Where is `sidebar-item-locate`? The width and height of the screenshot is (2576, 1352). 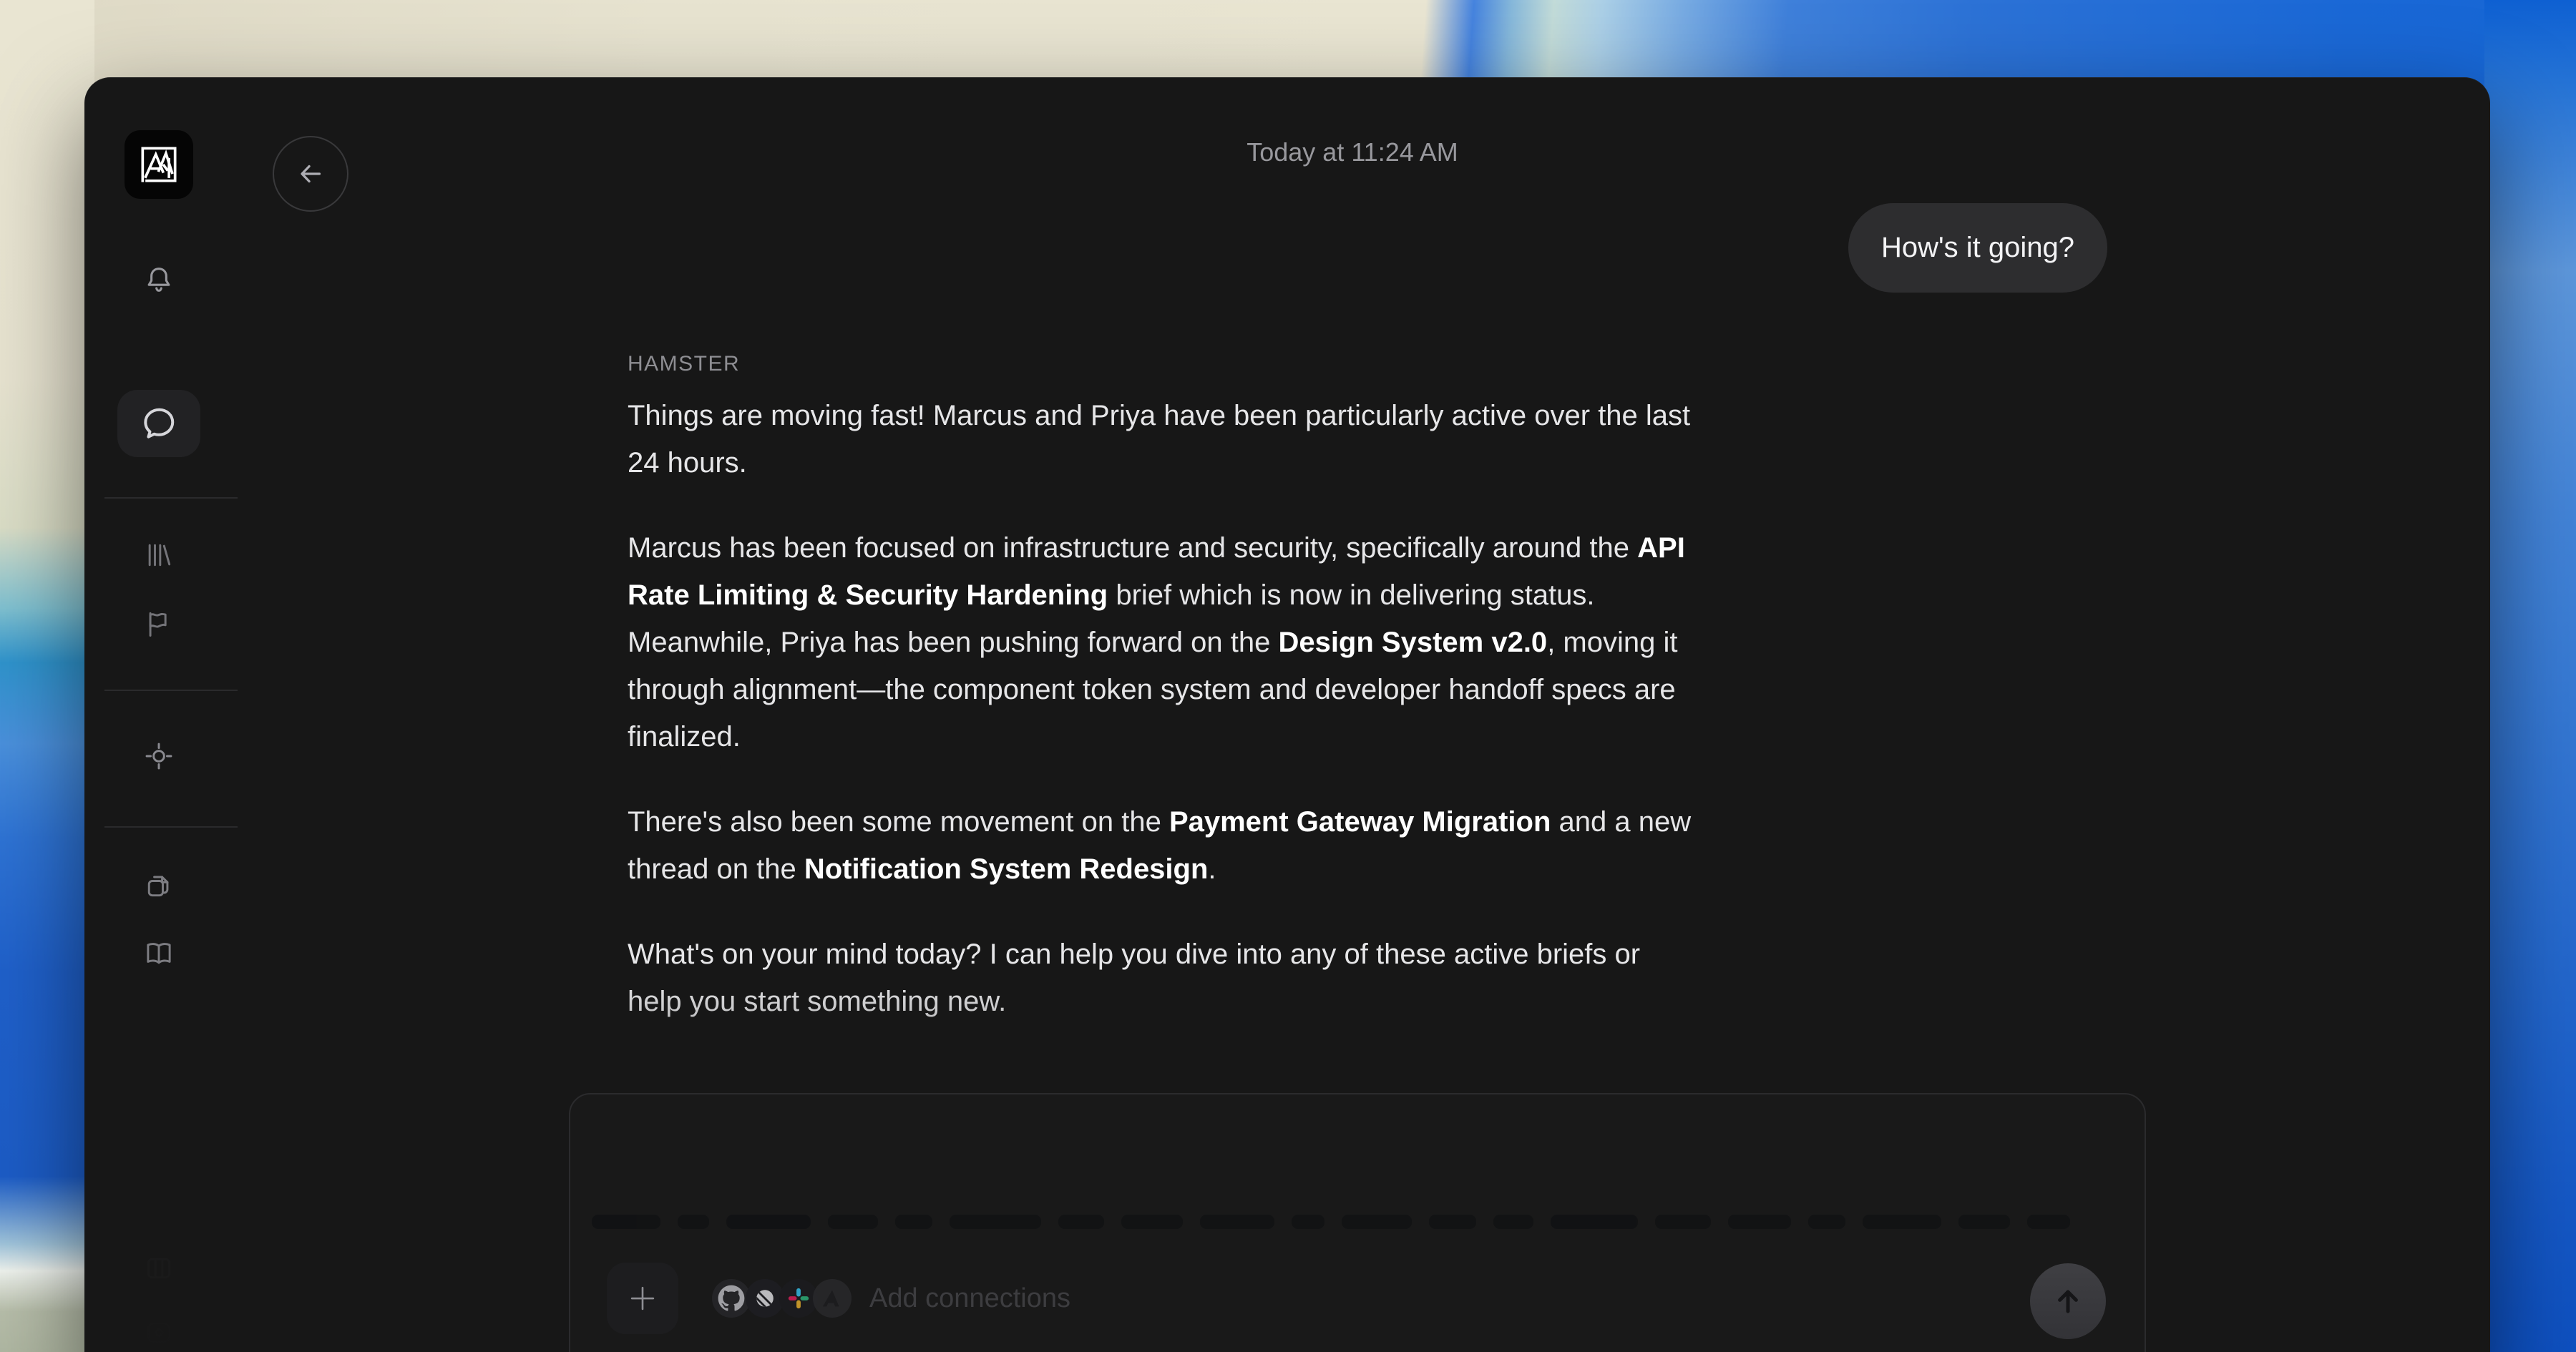 sidebar-item-locate is located at coordinates (158, 756).